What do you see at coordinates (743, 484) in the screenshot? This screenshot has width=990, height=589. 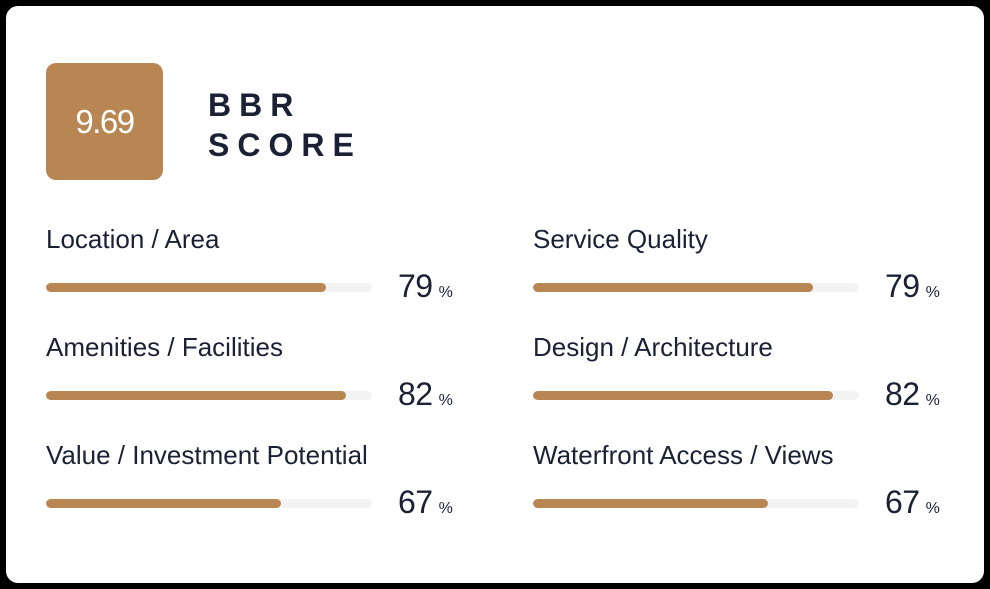 I see `metric-waterfront-access-views: Waterfront Access / Views 67%` at bounding box center [743, 484].